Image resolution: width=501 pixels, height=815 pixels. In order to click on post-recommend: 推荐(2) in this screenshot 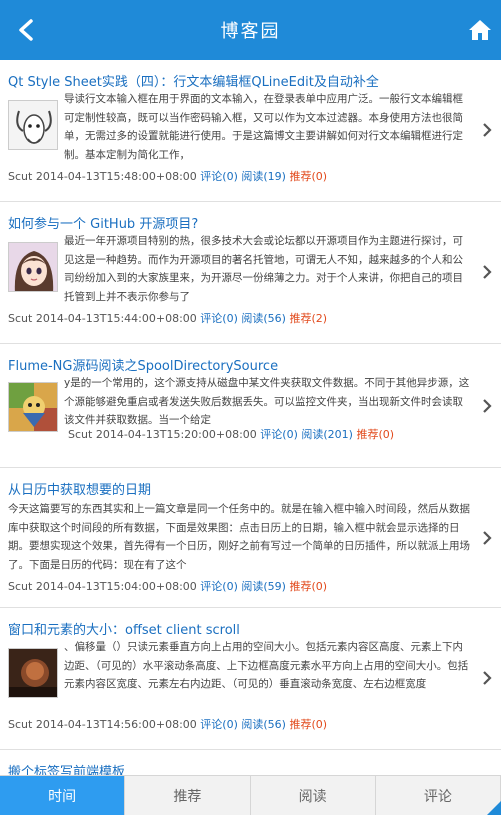, I will do `click(308, 318)`.